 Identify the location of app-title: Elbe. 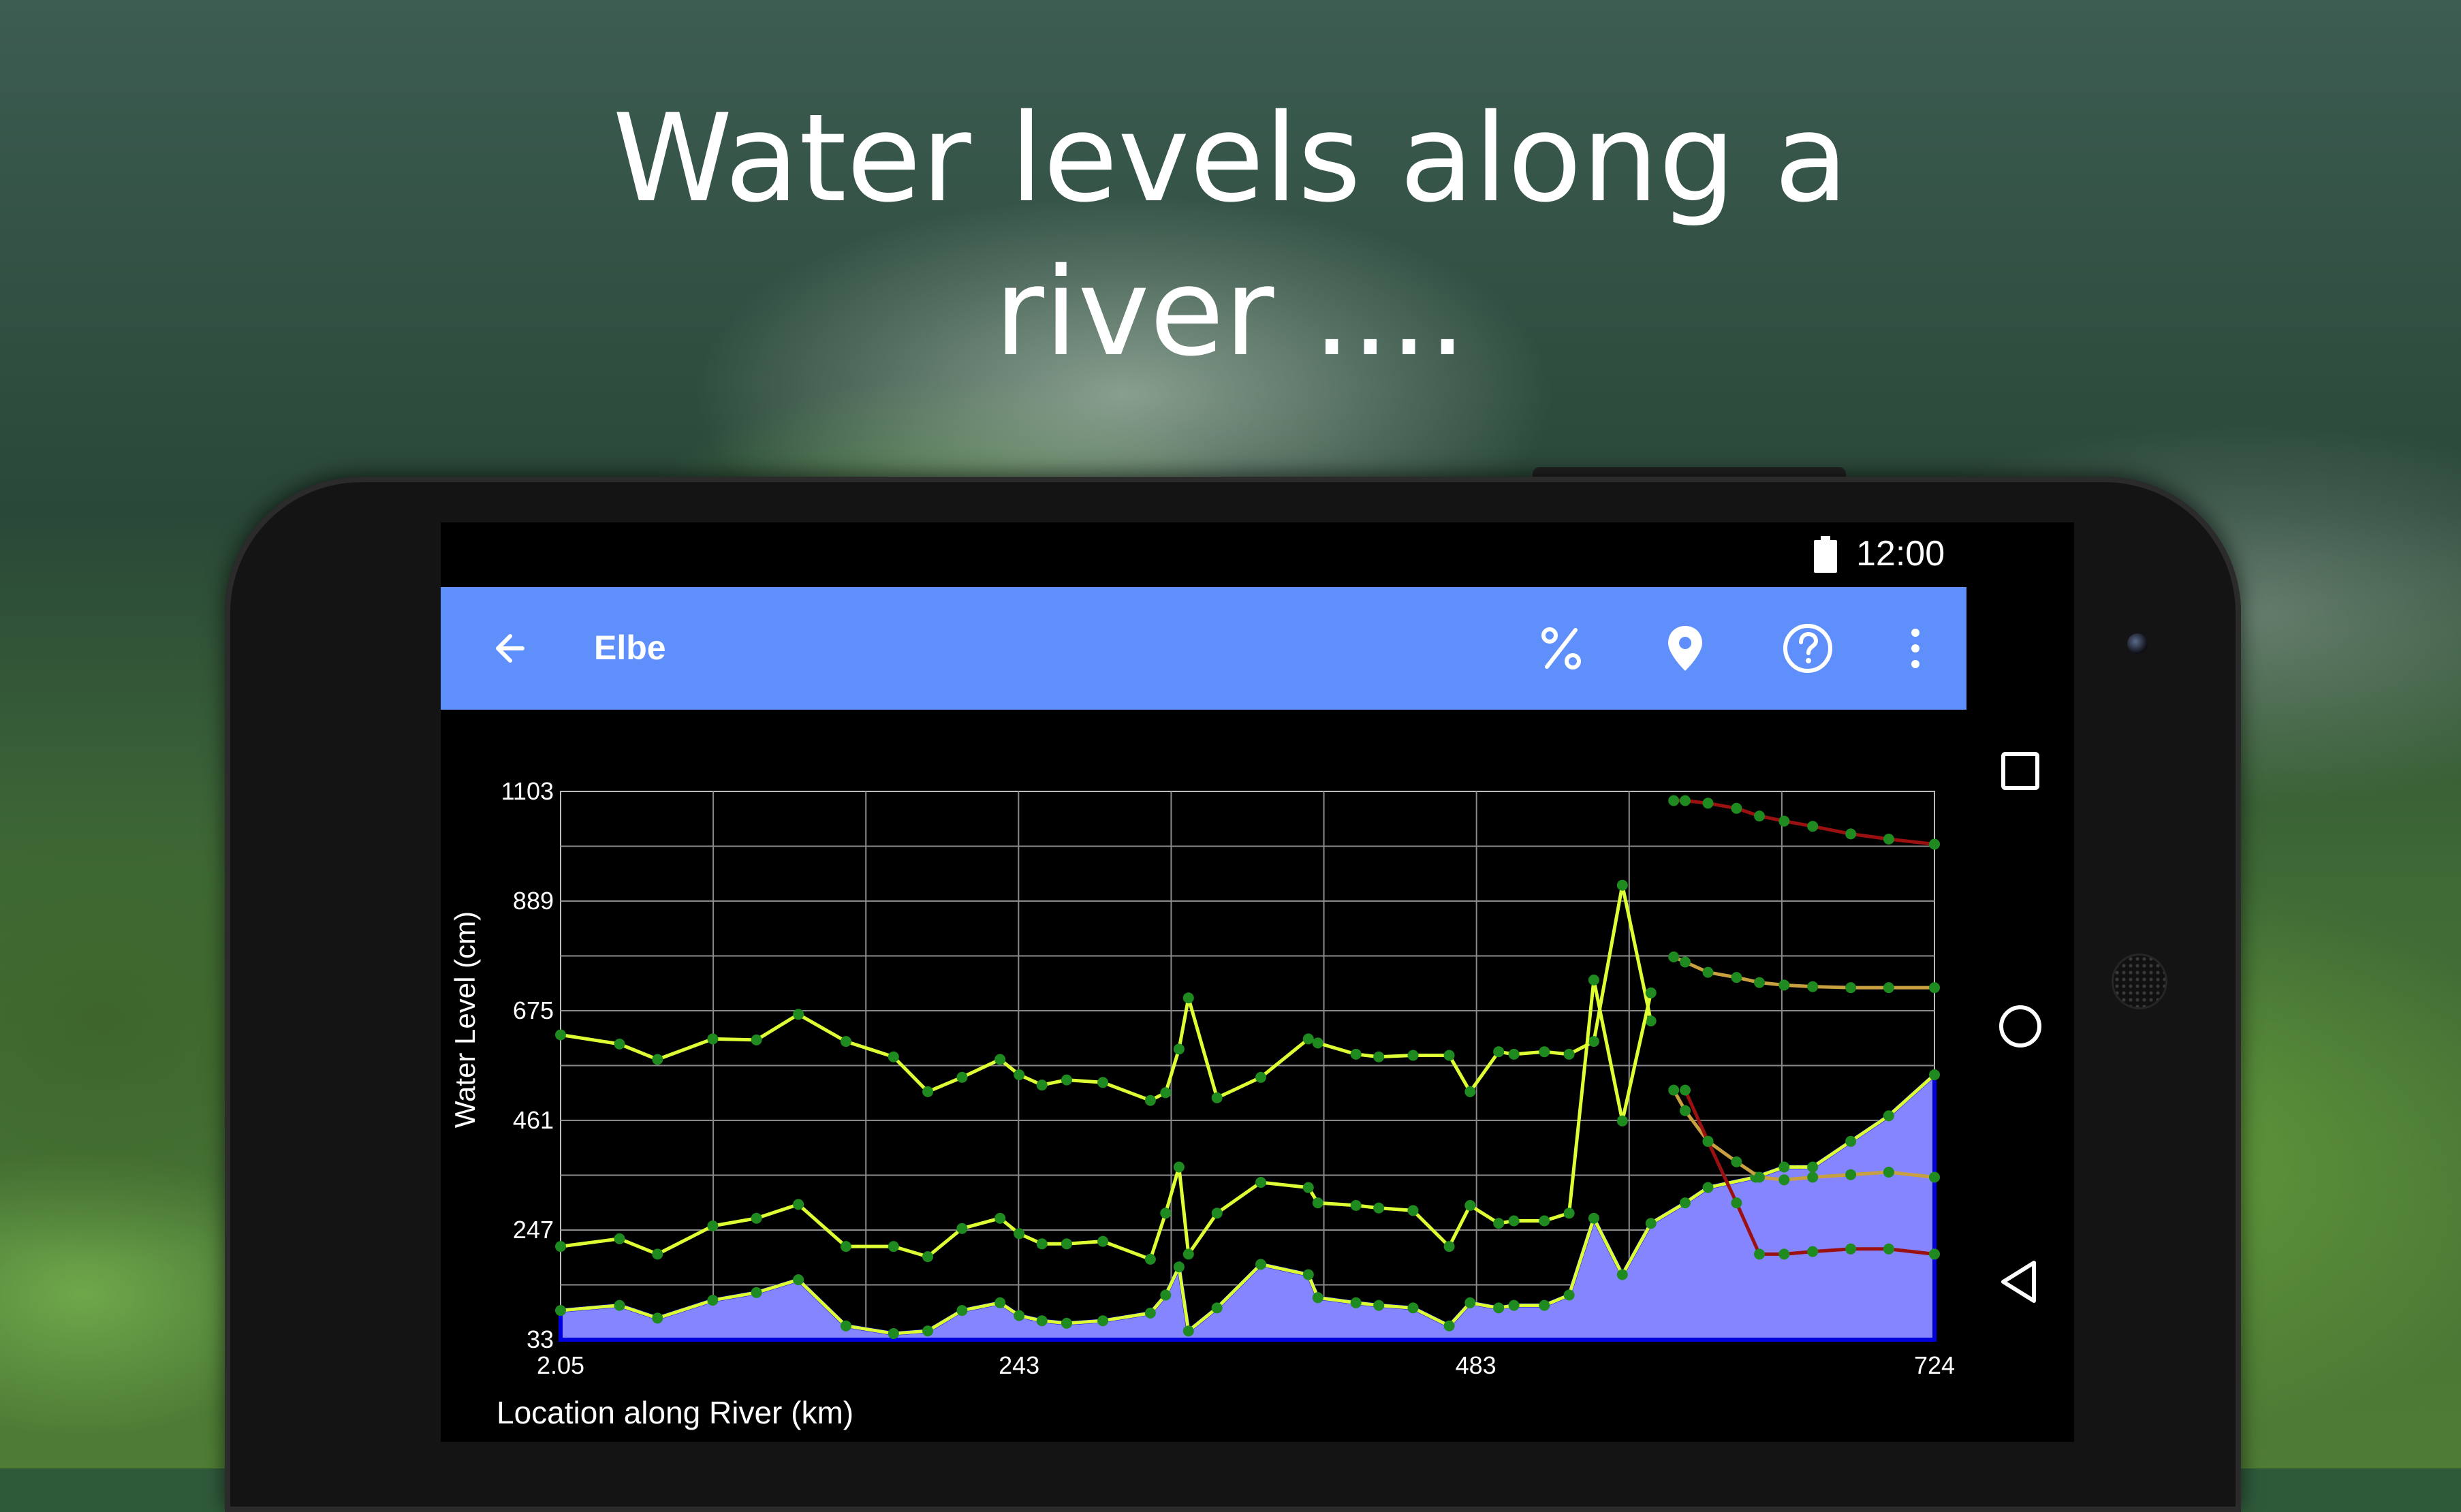
(630, 648).